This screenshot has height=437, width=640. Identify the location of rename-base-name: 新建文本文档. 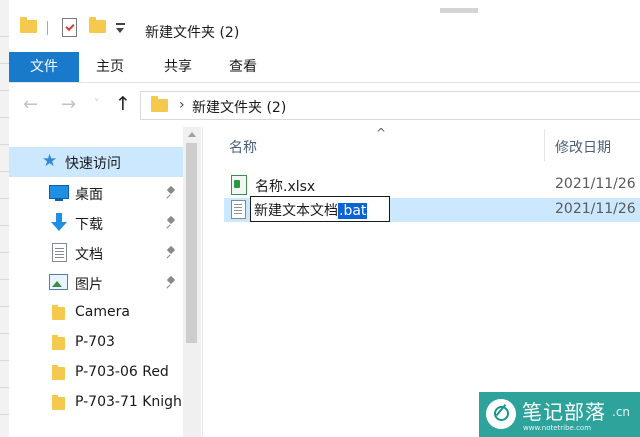
(296, 211).